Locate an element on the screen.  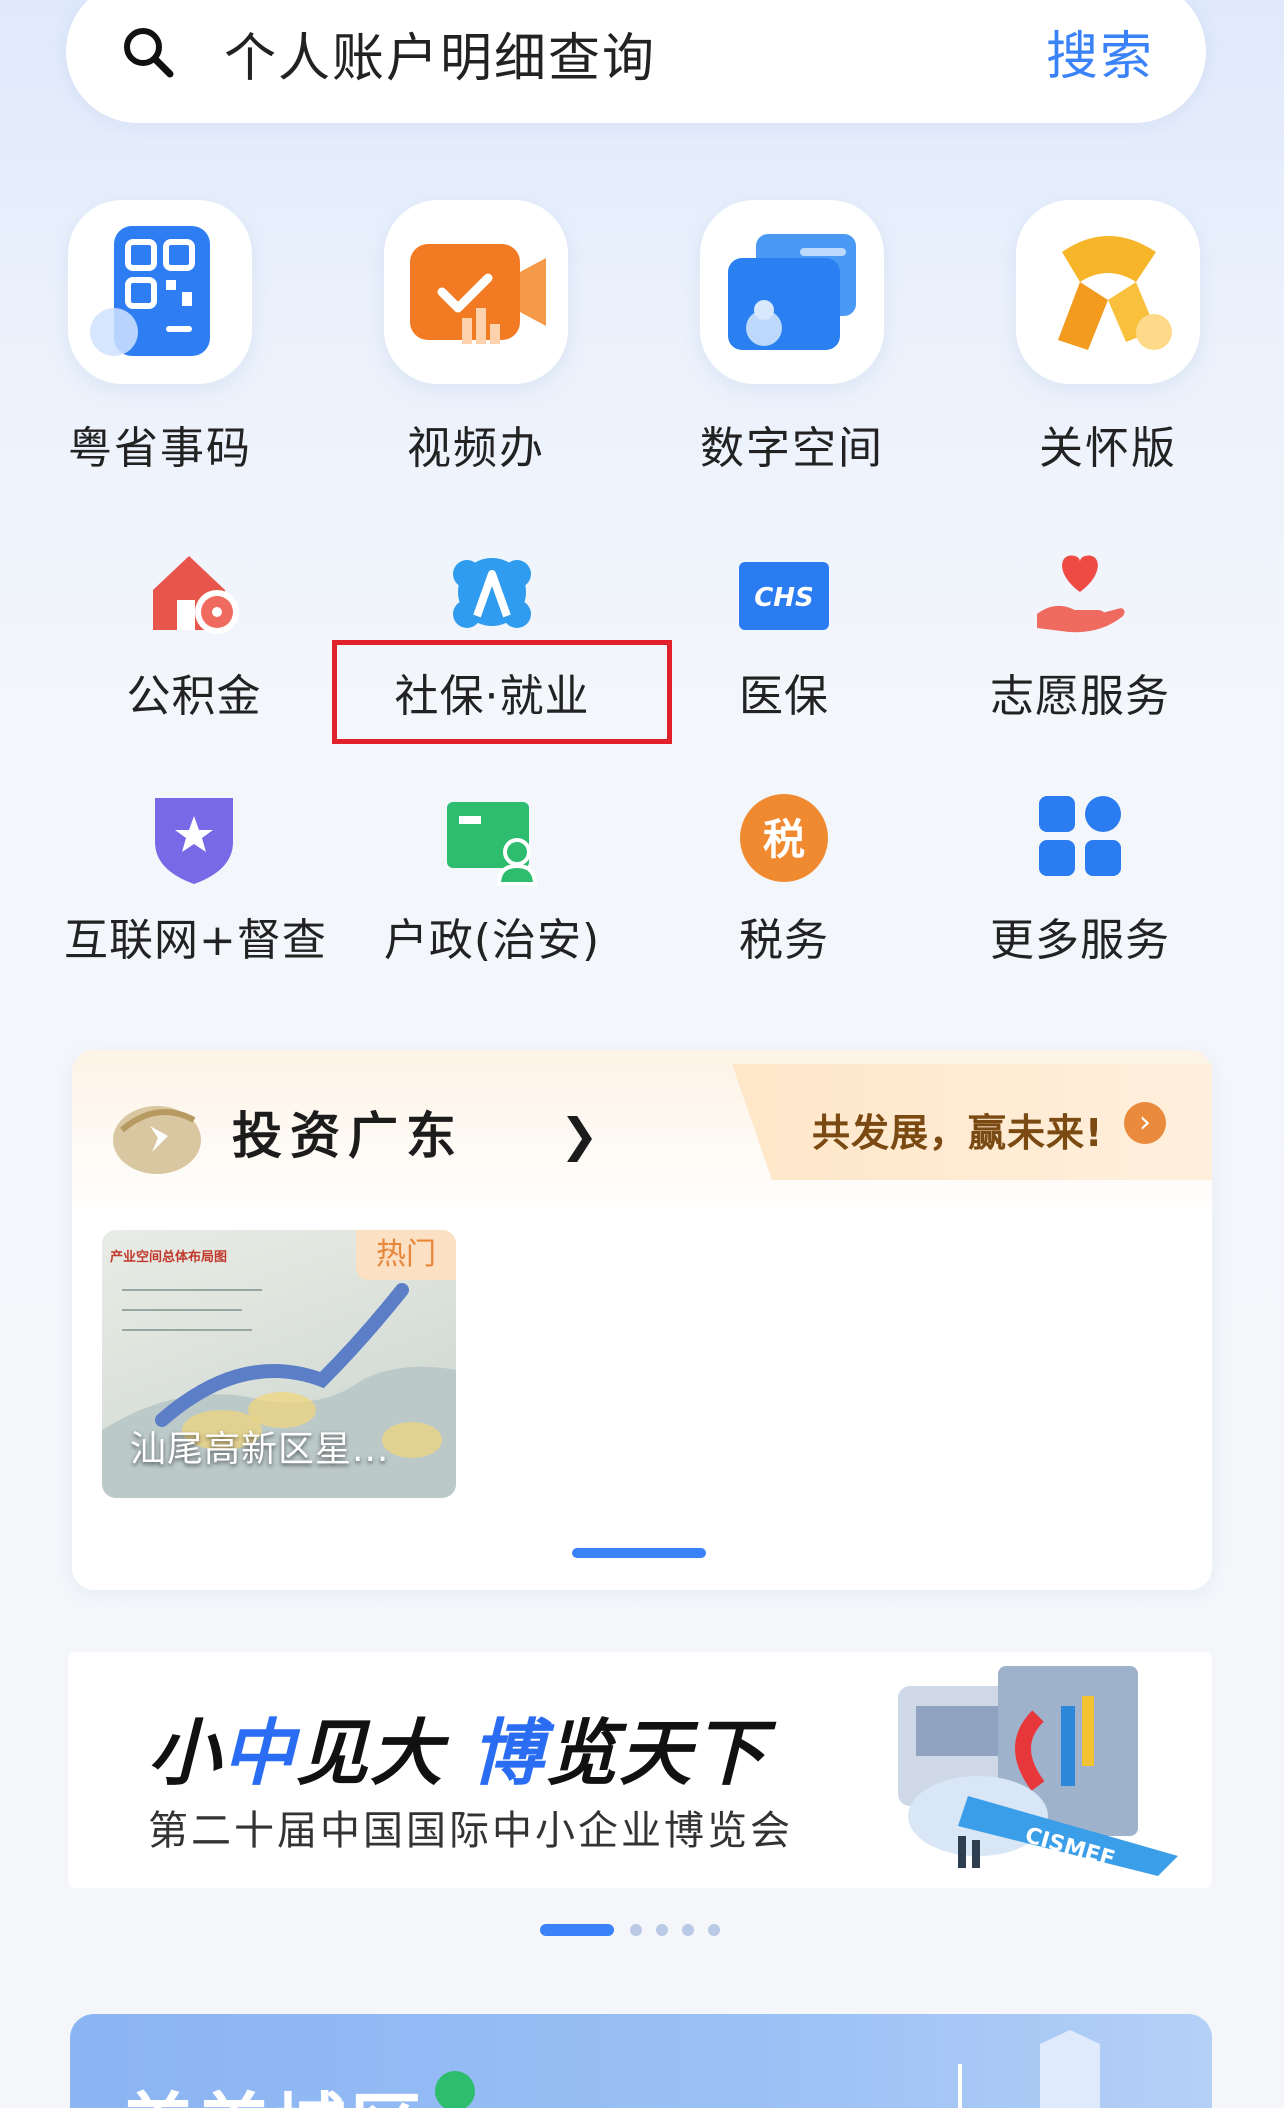
tax-icon: 税 is located at coordinates (784, 838).